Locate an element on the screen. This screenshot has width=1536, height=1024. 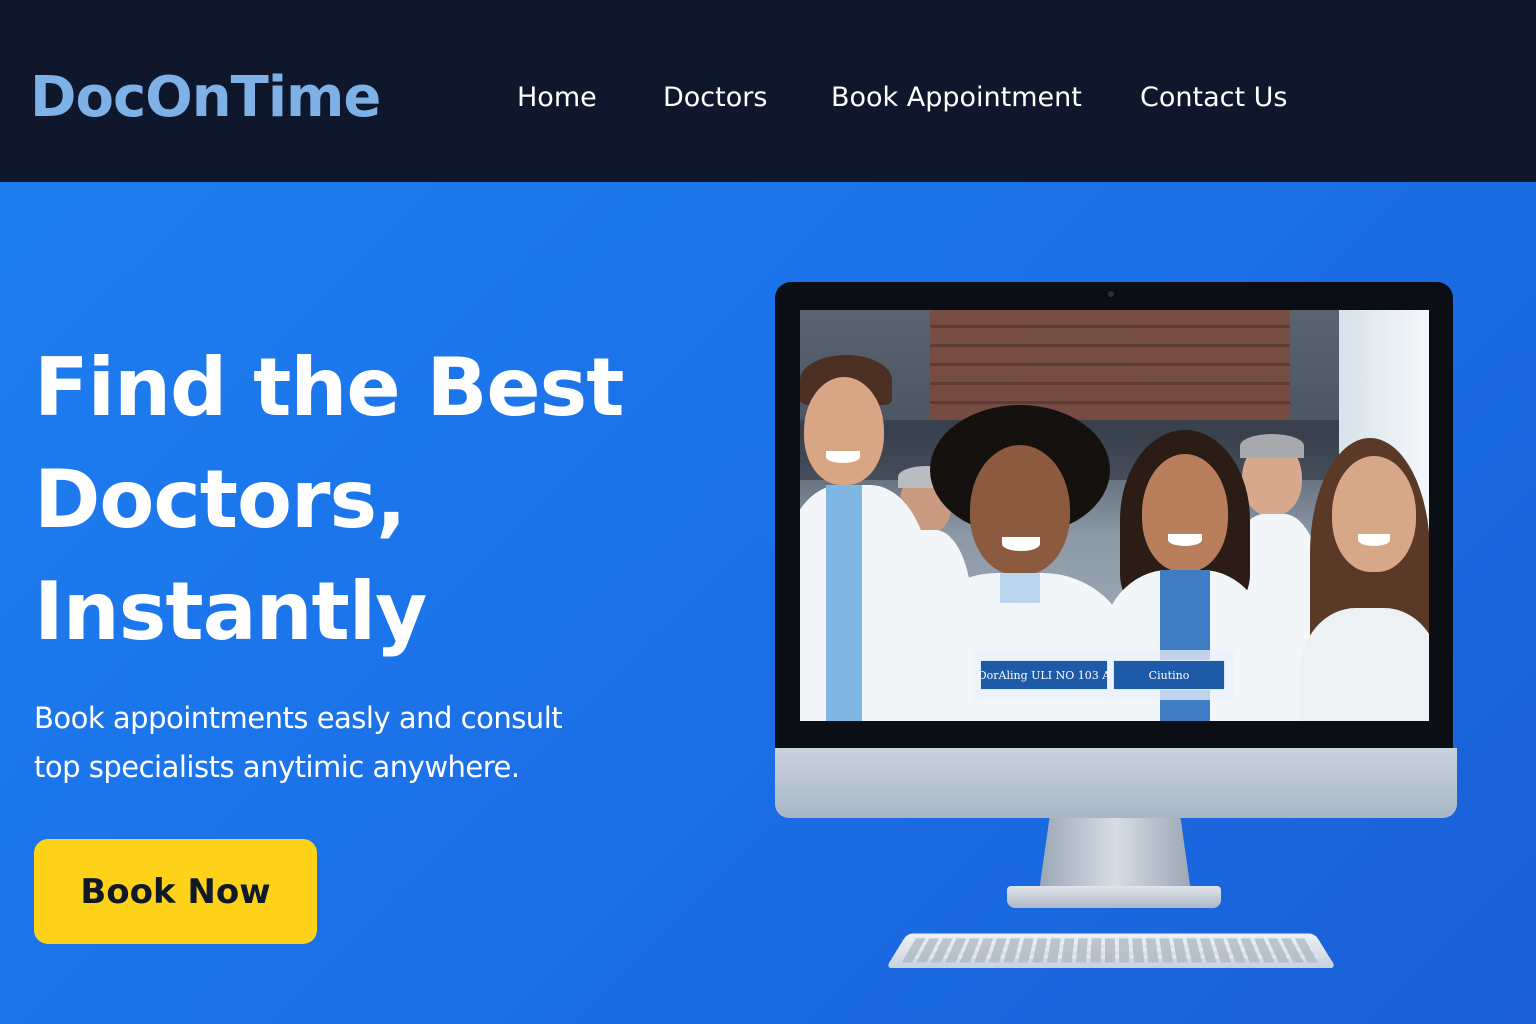
hero-title-line: Instantly is located at coordinates (230, 611).